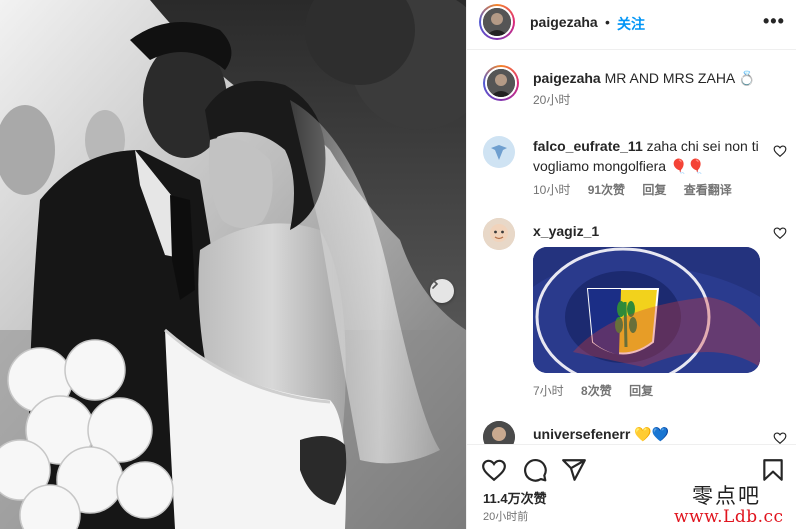  Describe the element at coordinates (506, 517) in the screenshot. I see `post-time: 20小时前` at that location.